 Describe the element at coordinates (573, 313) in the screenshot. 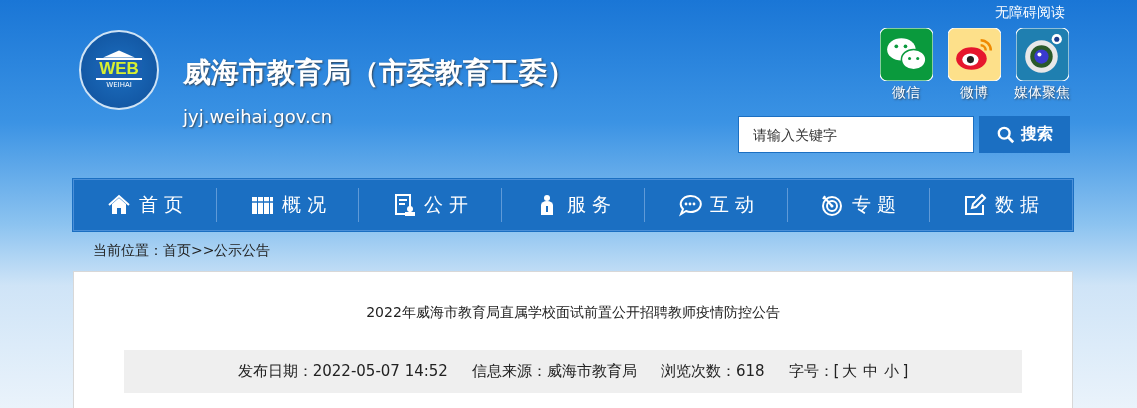

I see `article-title: 2022年威海市教育局直属学校面试前置公开招聘教师疫情防控公告` at that location.